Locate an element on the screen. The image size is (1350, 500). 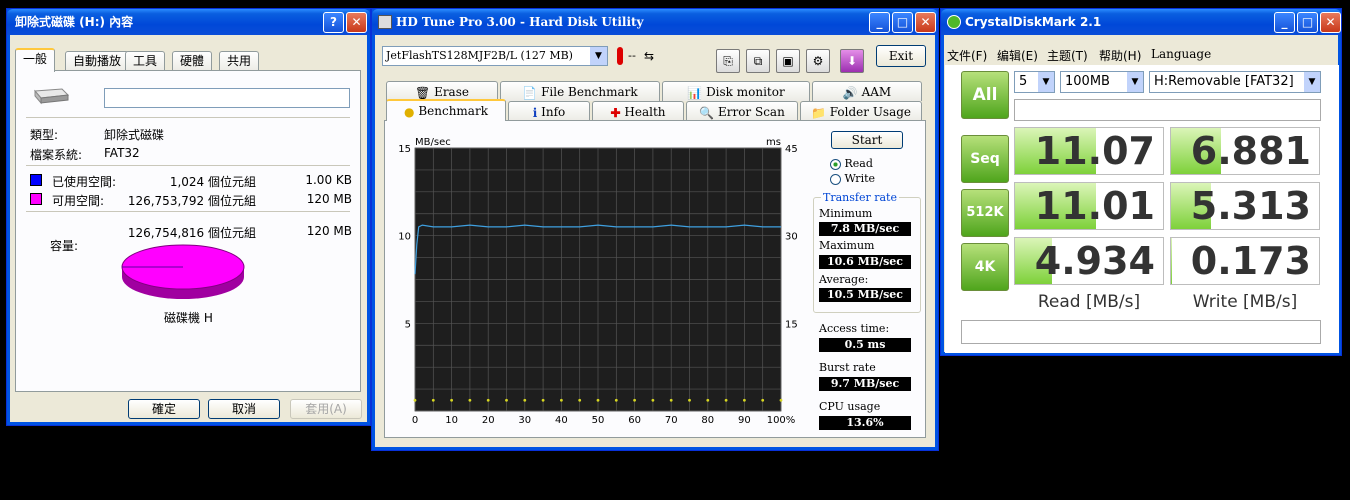
tab-benchmark: ● Benchmark is located at coordinates (446, 110).